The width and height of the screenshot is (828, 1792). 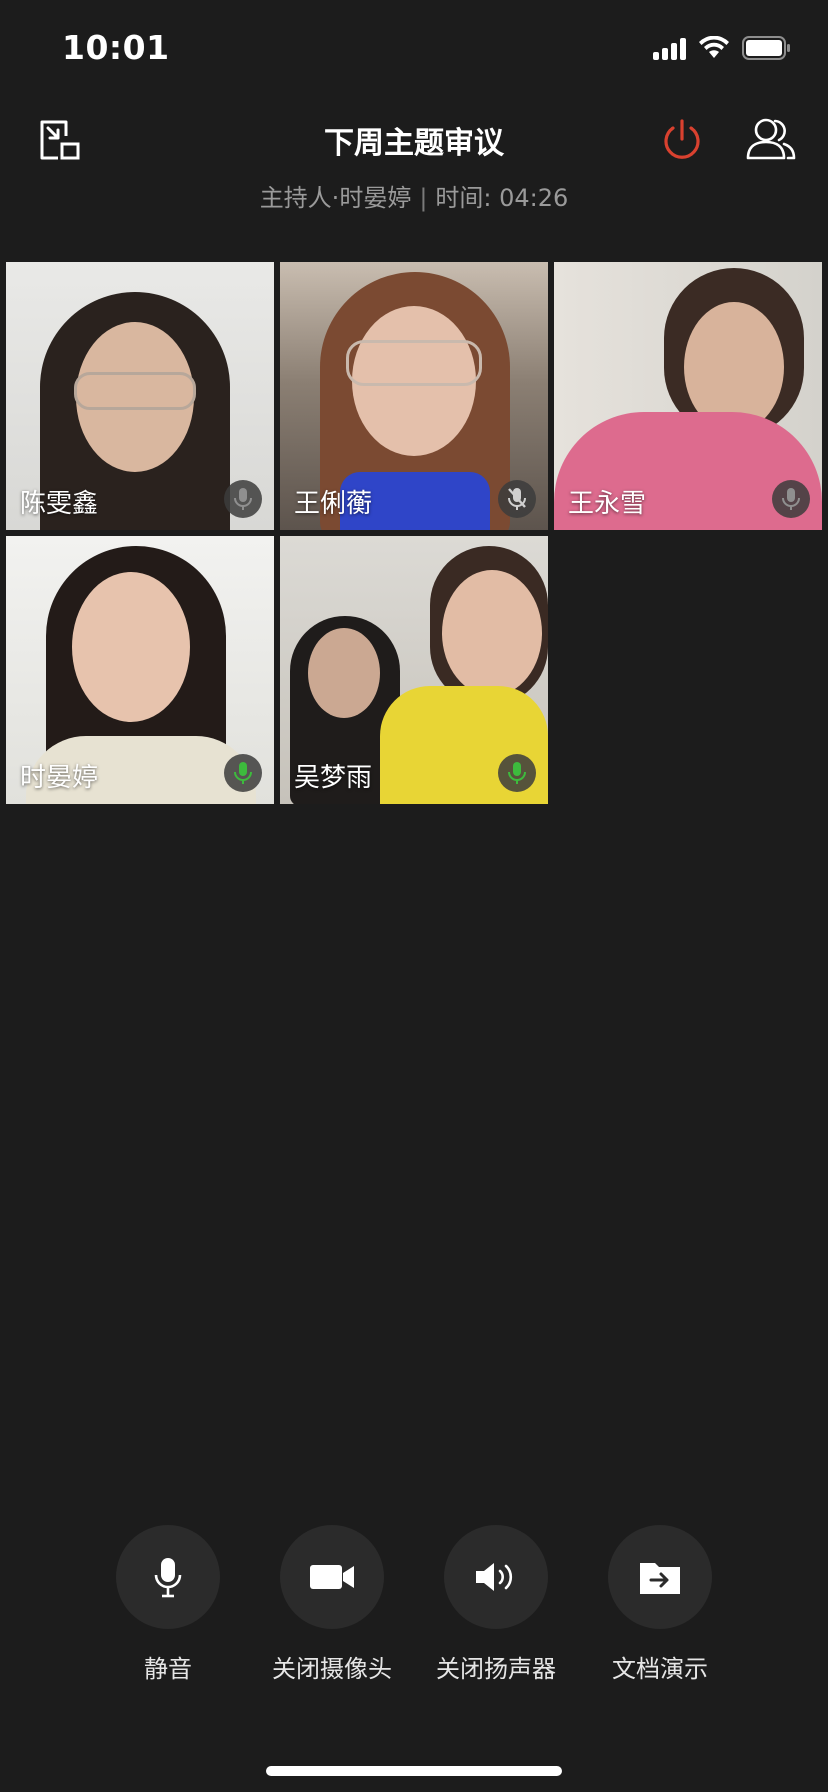 I want to click on participant-tile: 王俐蘅, so click(x=414, y=396).